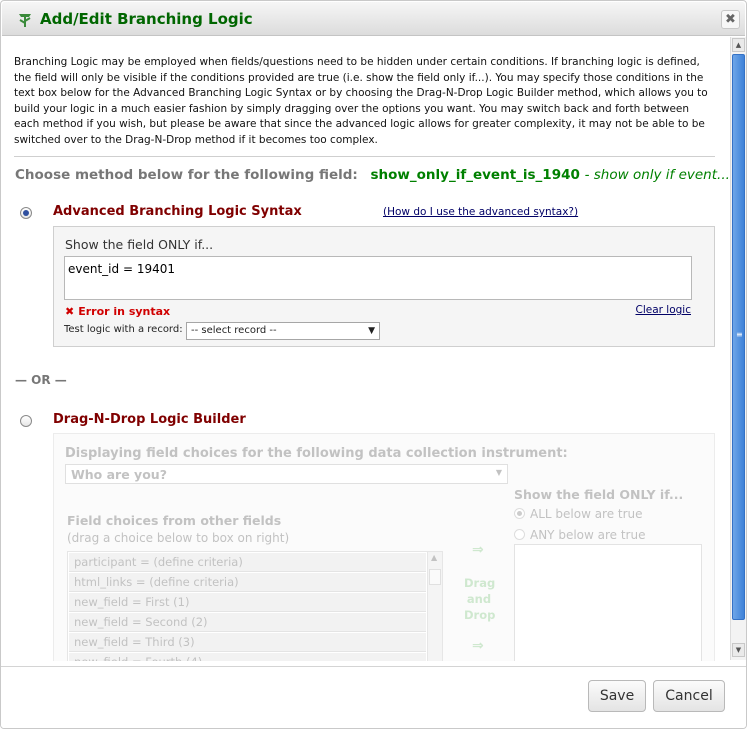  What do you see at coordinates (519, 534) in the screenshot?
I see `radio-any` at bounding box center [519, 534].